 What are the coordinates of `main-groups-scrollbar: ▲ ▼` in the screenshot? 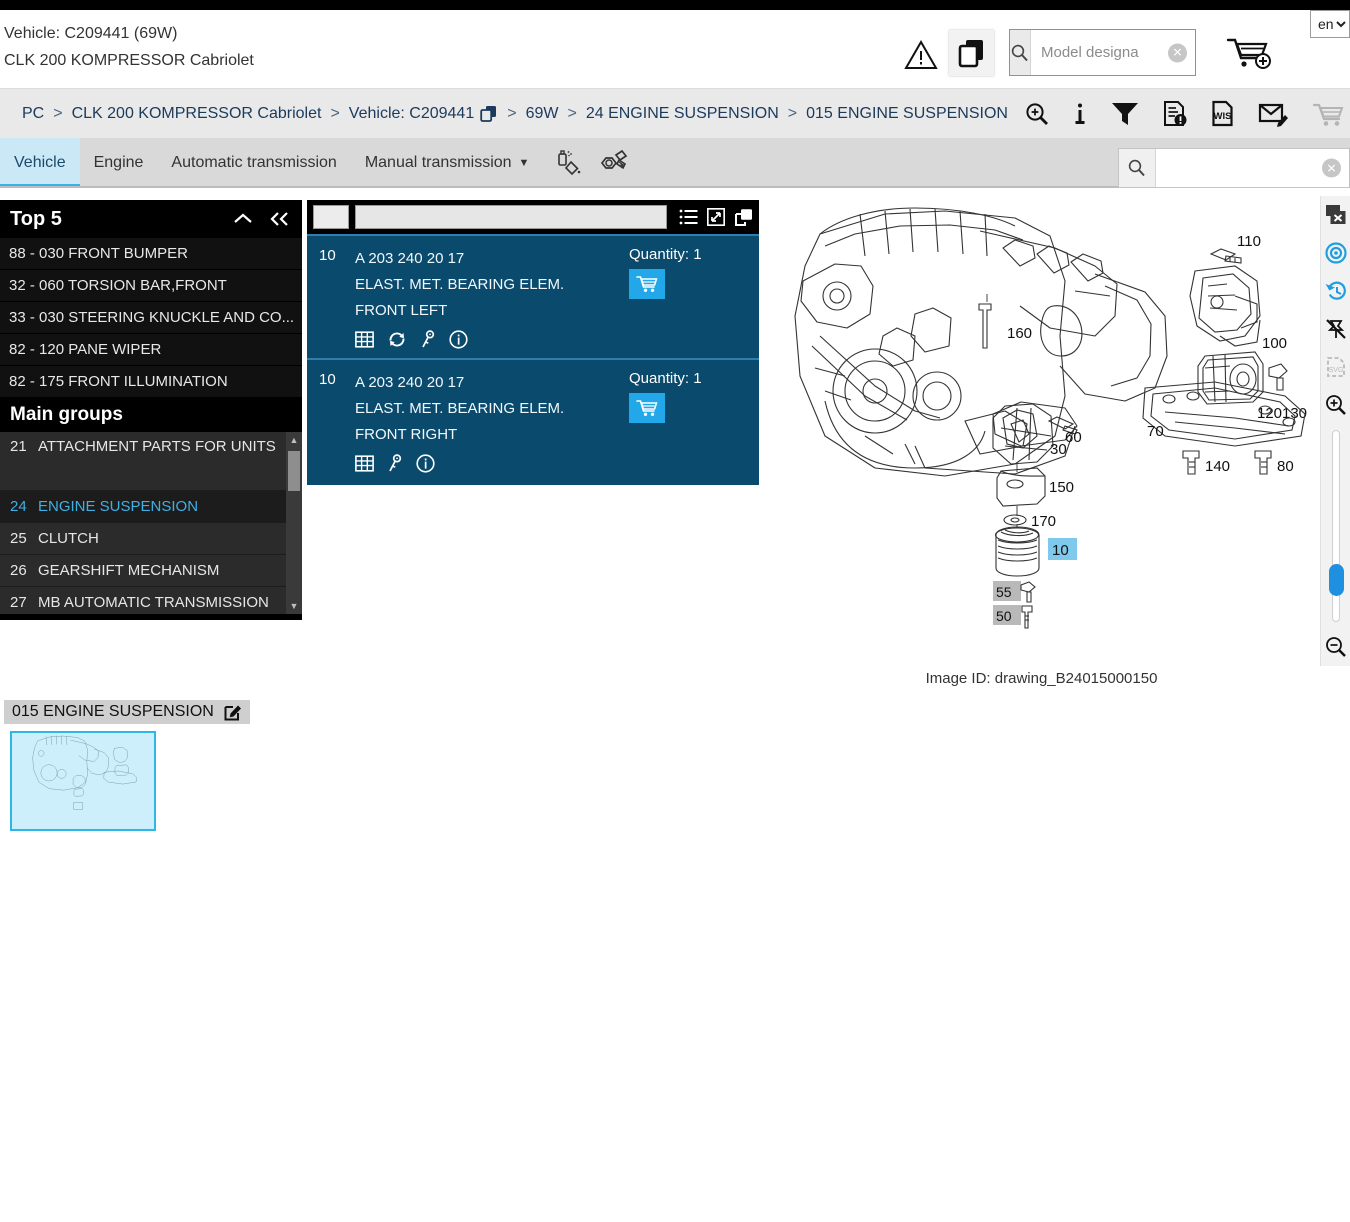 It's located at (294, 523).